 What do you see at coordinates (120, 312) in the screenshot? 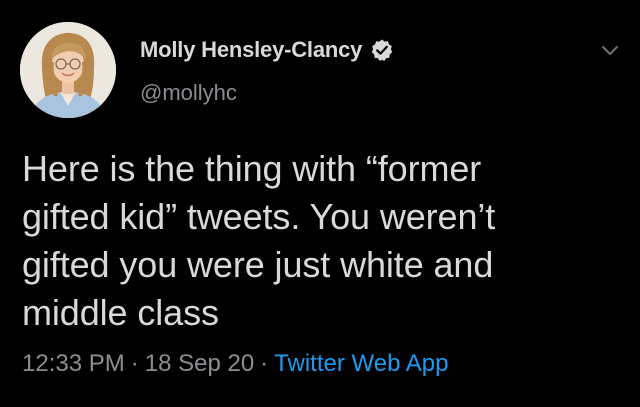
I see `tweet-text-line: middle class` at bounding box center [120, 312].